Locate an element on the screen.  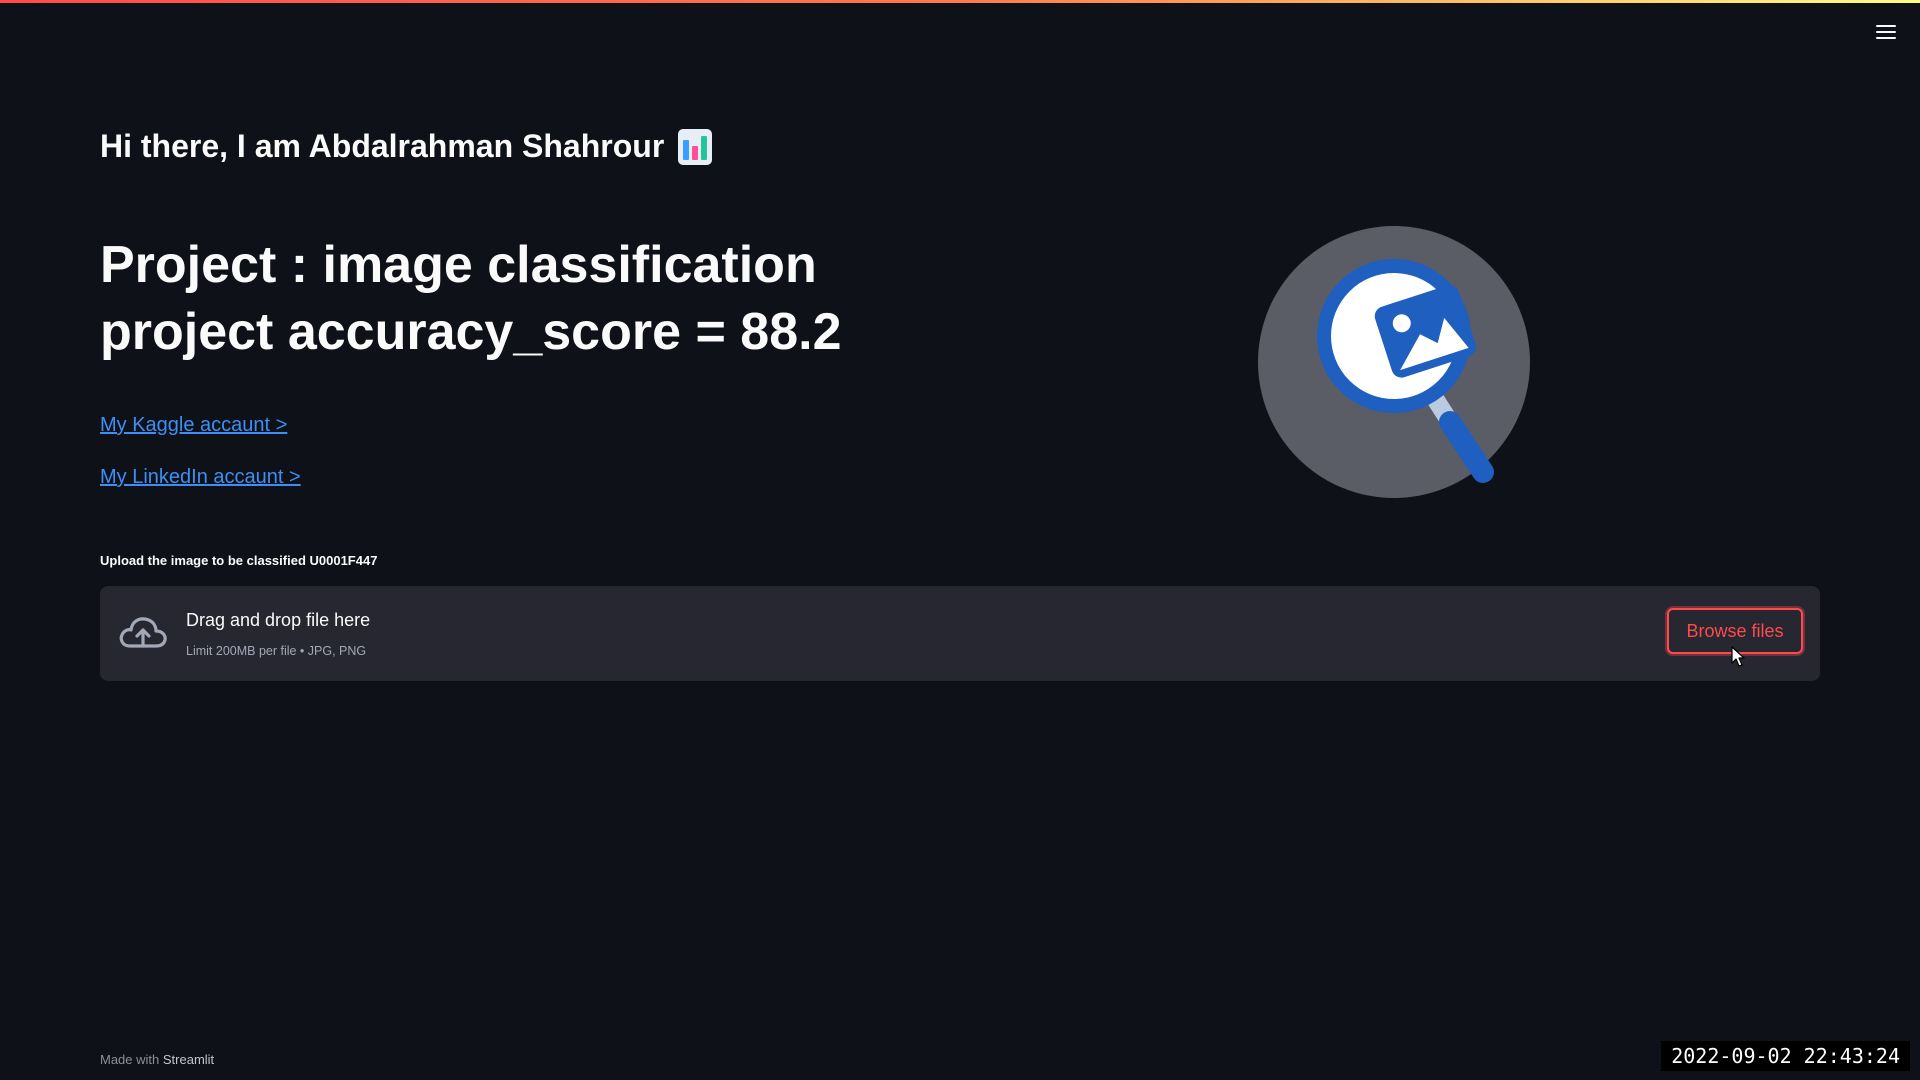
greeting-text: Hi there, I am Abdalrahman Shahrour is located at coordinates (382, 146).